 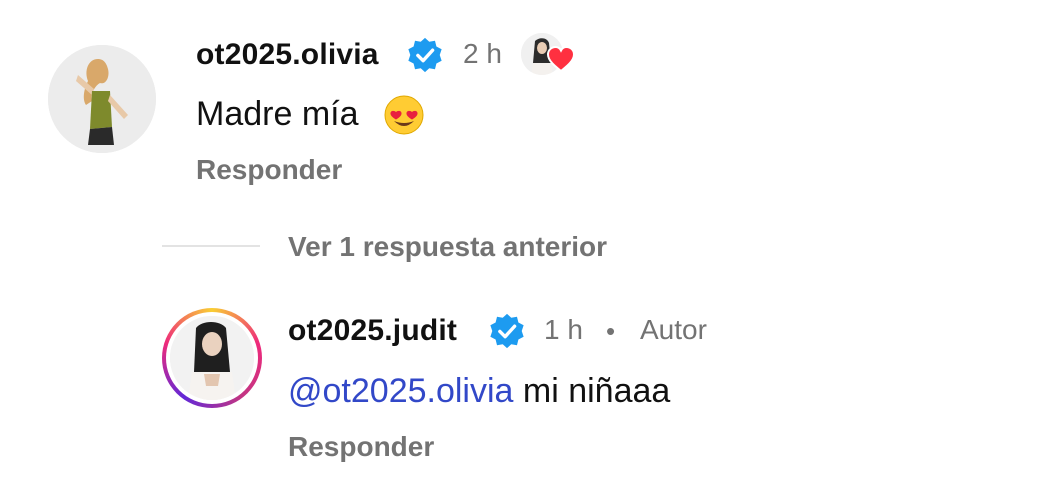 I want to click on avatar-olivia-image, so click(x=102, y=99).